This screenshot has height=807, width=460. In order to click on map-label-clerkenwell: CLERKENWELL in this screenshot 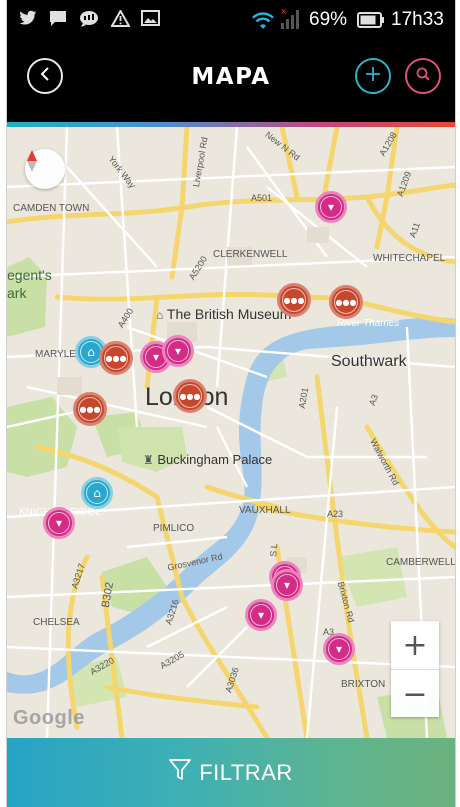, I will do `click(250, 254)`.